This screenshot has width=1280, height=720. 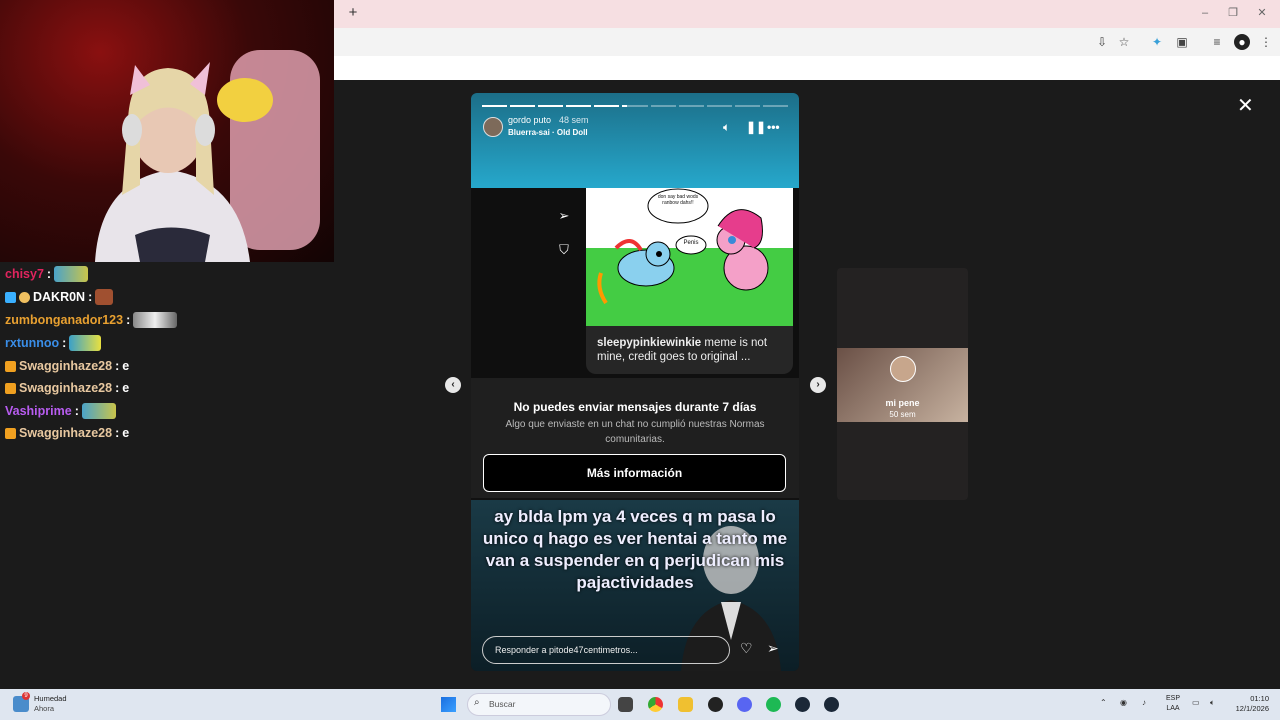 I want to click on chat-message: zumbonganador123 :, so click(x=91, y=320).